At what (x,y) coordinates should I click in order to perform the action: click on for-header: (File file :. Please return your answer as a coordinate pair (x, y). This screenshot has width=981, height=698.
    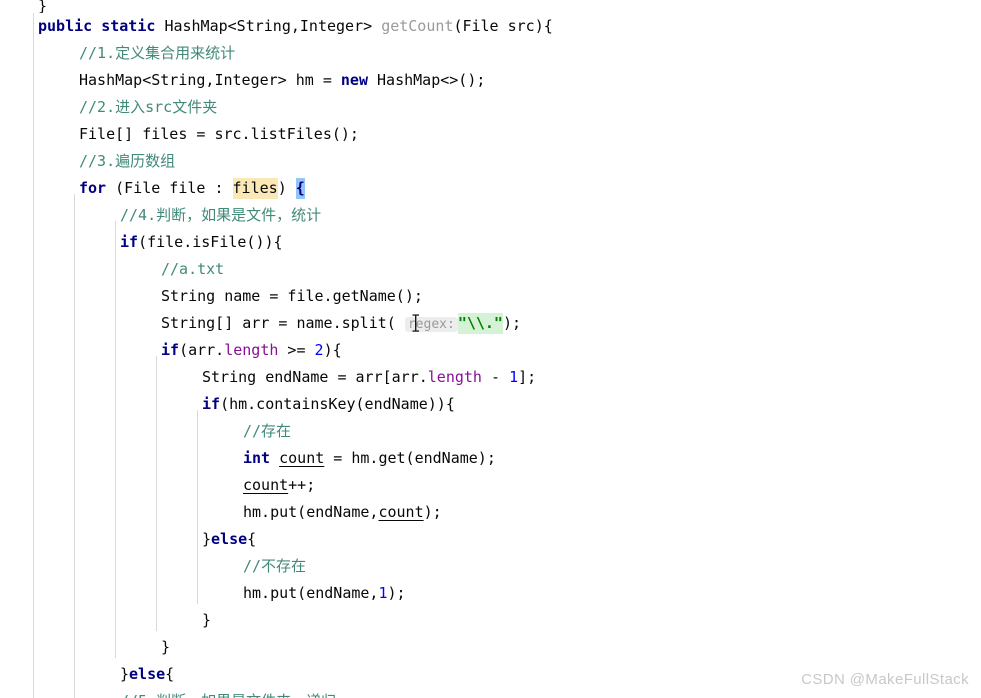
    Looking at the image, I should click on (169, 188).